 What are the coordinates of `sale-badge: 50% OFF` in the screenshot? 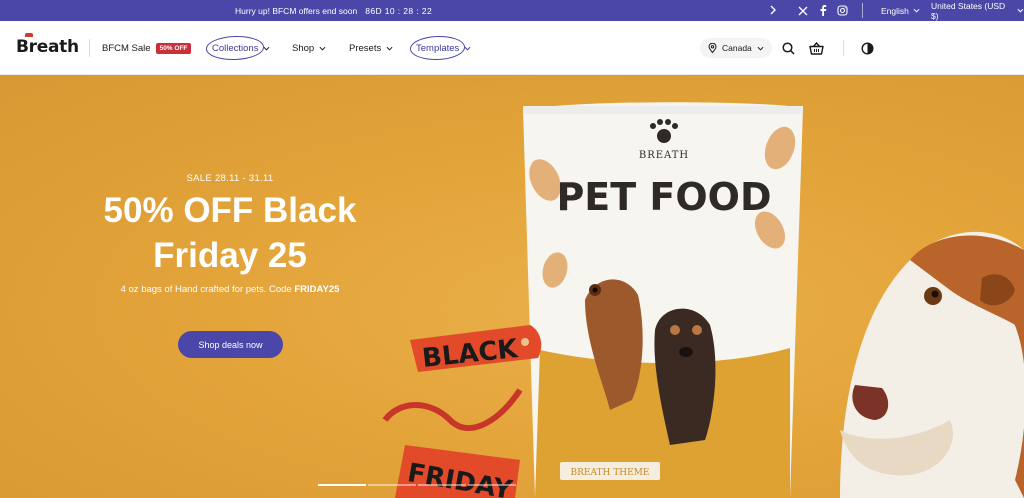 It's located at (173, 48).